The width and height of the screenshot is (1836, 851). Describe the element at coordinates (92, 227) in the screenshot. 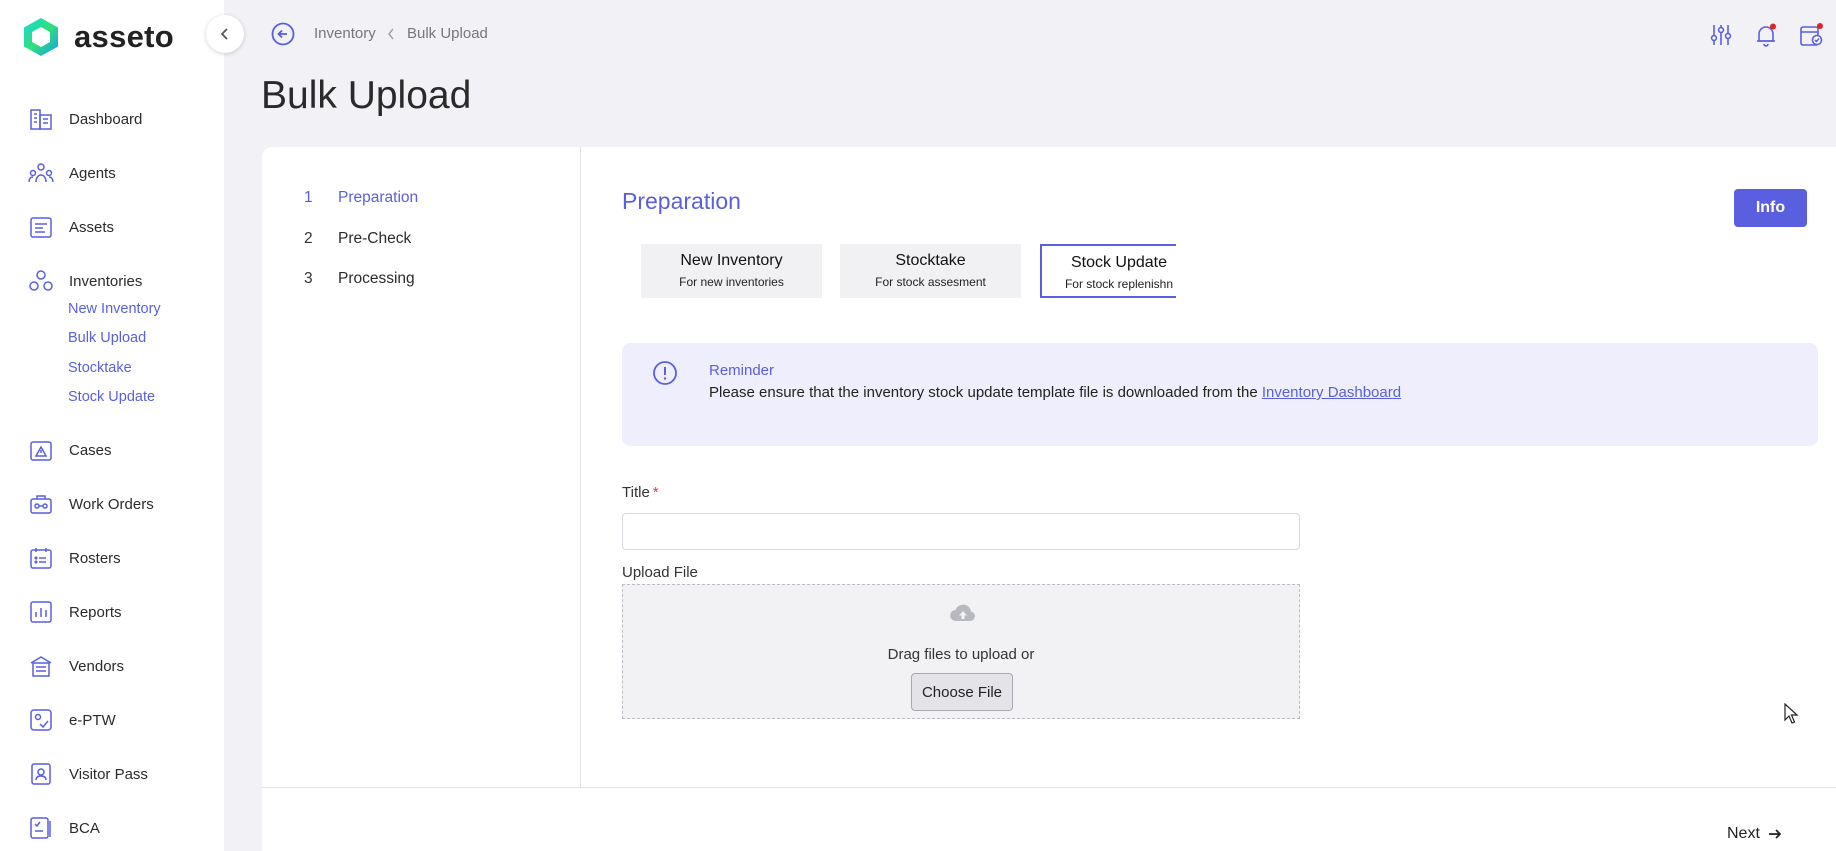

I see `sidebar-item-label: Assets` at that location.